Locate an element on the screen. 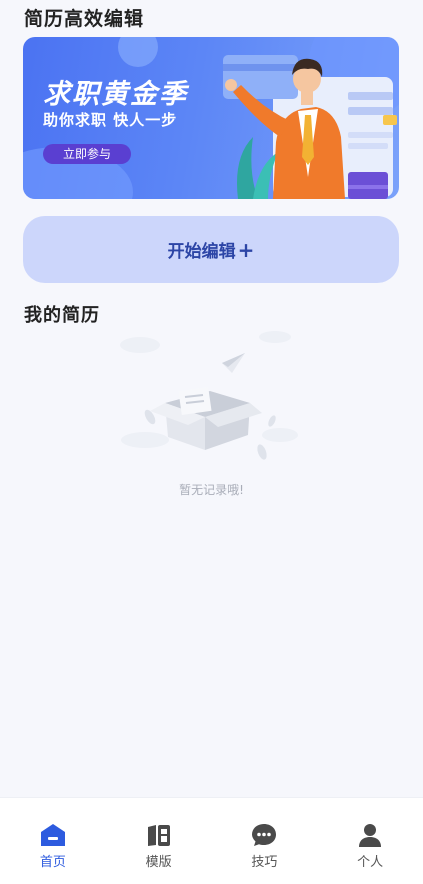 The image size is (423, 884). plus-icon: + is located at coordinates (246, 249).